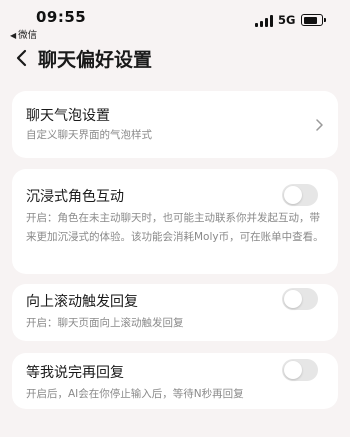  What do you see at coordinates (175, 124) in the screenshot?
I see `bubble-settings-item: 聊天气泡设置 自定义聊天界面的气泡样式` at bounding box center [175, 124].